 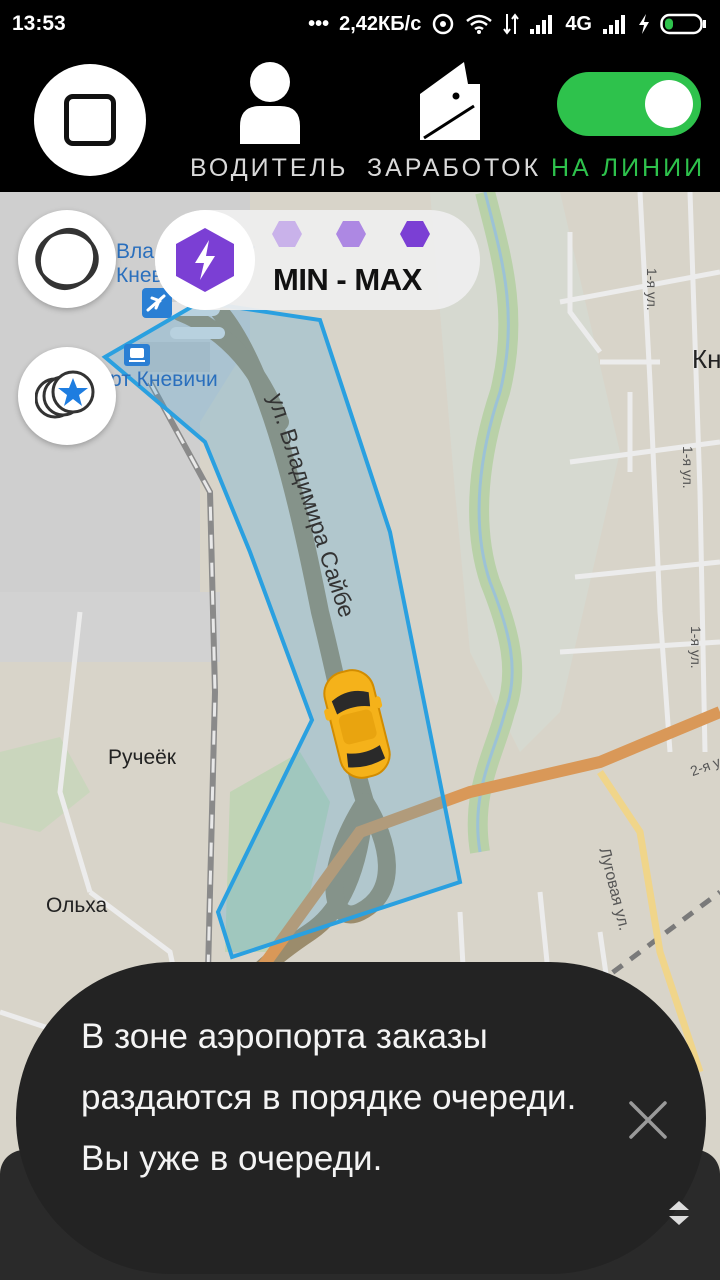 I want to click on earnings-tab-label: ЗАРАБОТОК, so click(x=454, y=168).